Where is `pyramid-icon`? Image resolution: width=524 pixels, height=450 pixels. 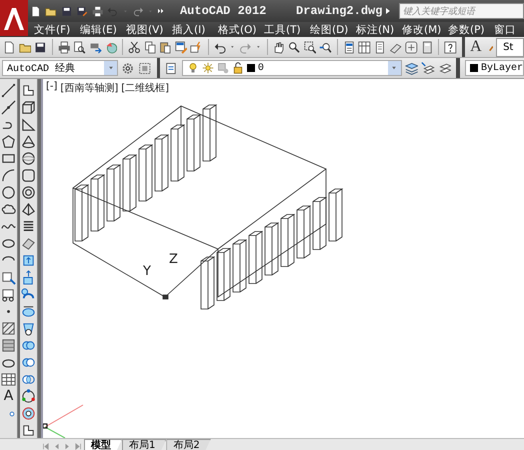
pyramid-icon is located at coordinates (28, 209).